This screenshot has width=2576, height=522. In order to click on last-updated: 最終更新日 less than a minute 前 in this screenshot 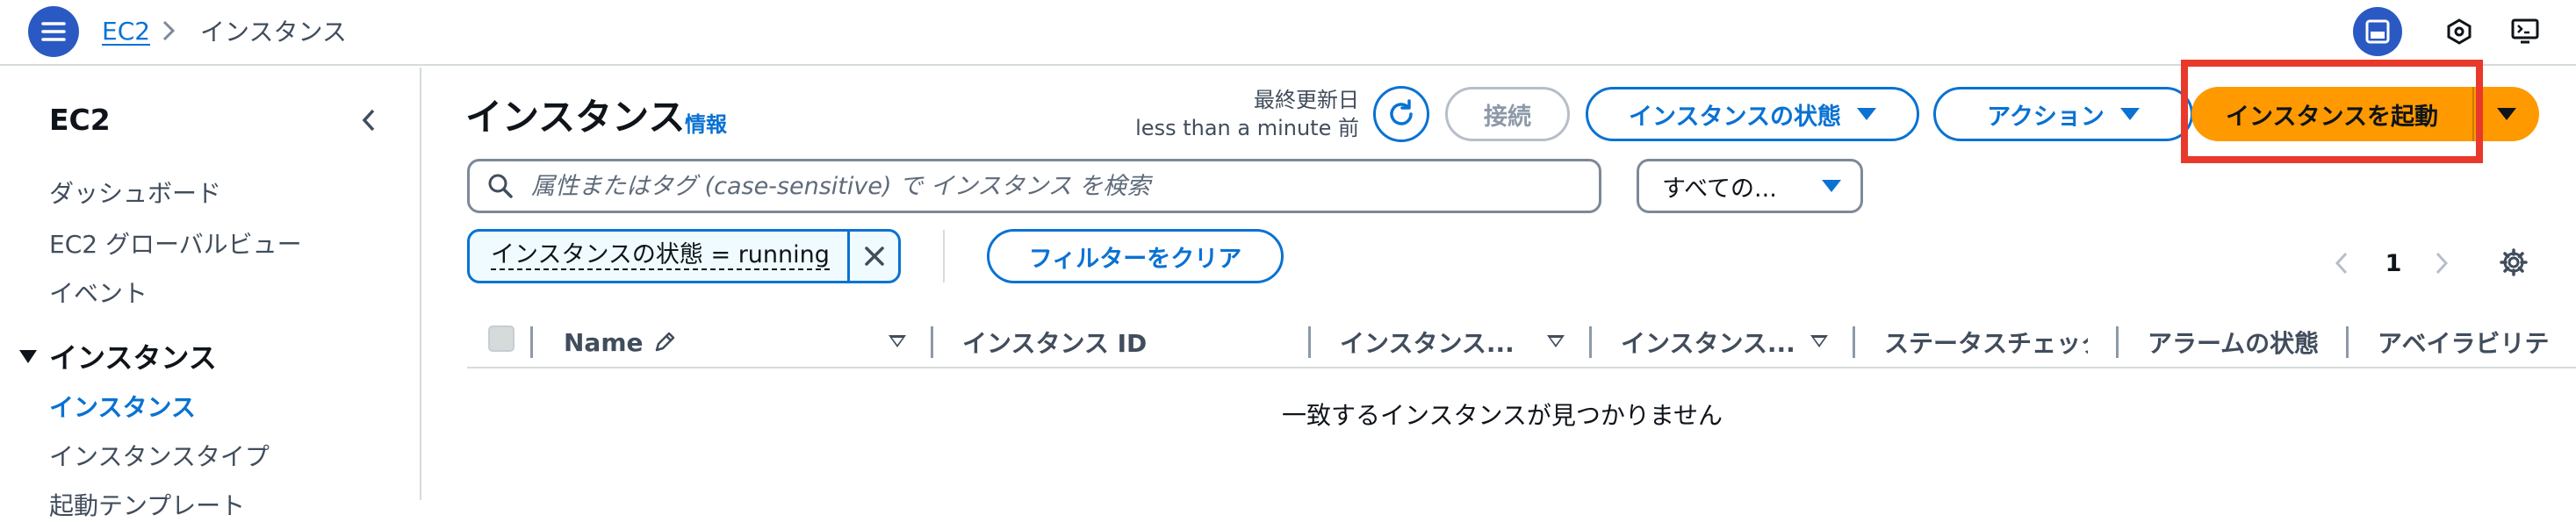, I will do `click(1247, 114)`.